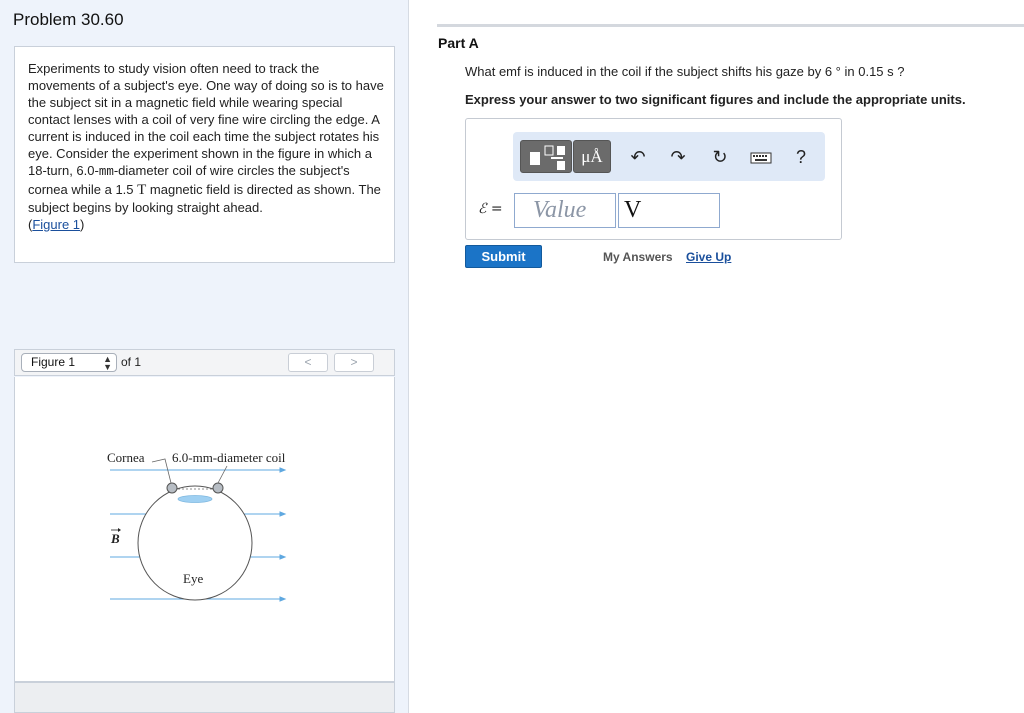 The height and width of the screenshot is (713, 1024). What do you see at coordinates (197, 526) in the screenshot?
I see `eye-coil-diagram: Cornea 6.0-mm-diameter coil B Eye` at bounding box center [197, 526].